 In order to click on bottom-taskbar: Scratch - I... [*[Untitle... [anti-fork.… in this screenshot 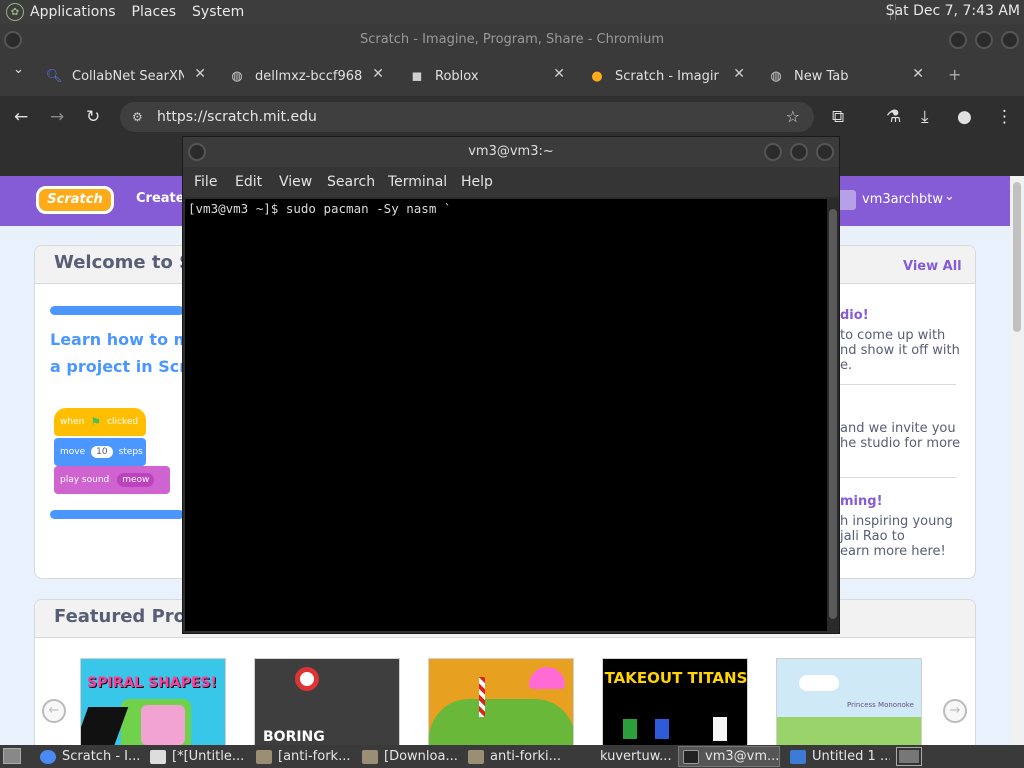, I will do `click(512, 756)`.